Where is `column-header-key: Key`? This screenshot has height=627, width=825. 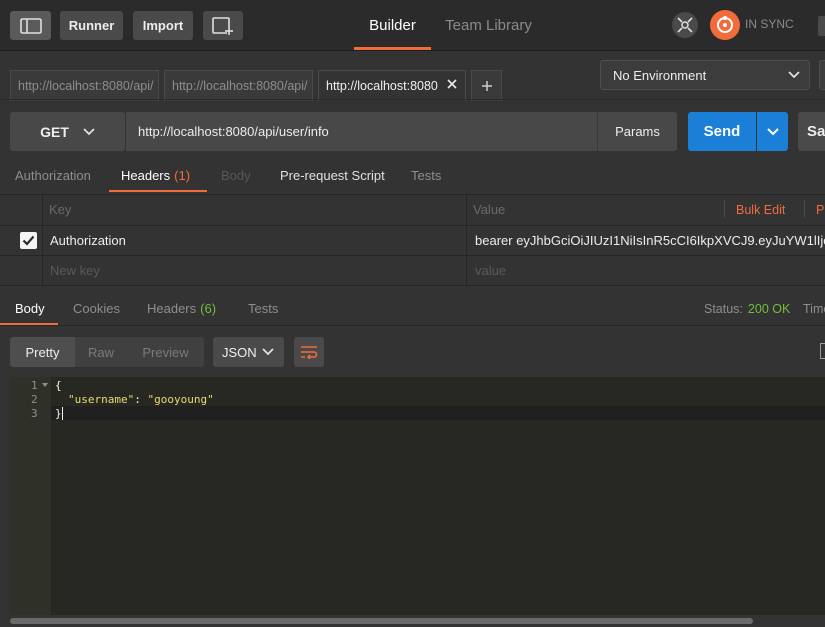
column-header-key: Key is located at coordinates (60, 209).